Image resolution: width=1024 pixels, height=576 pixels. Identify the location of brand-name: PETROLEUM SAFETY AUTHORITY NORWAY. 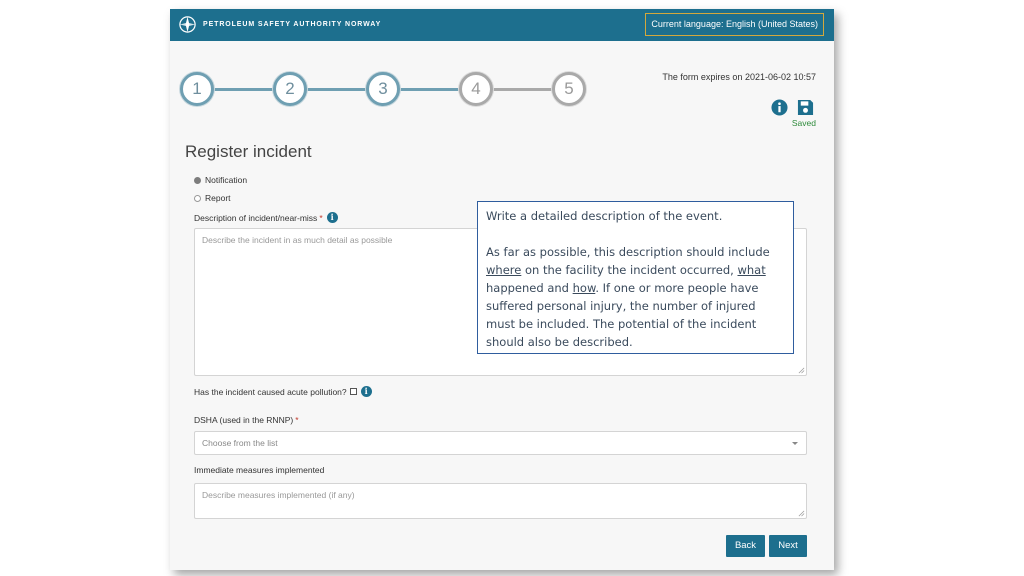
(292, 24).